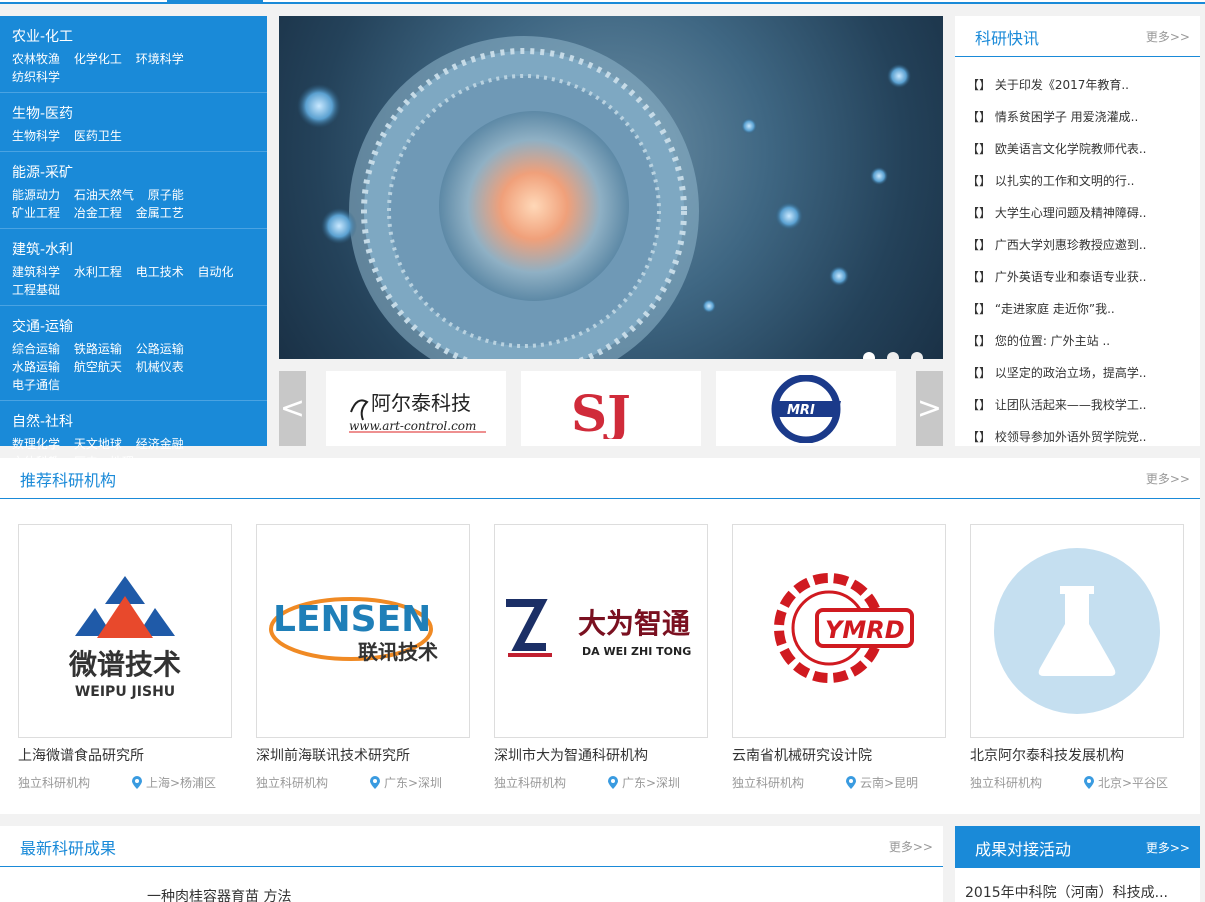 Image resolution: width=1205 pixels, height=902 pixels. I want to click on category-link: 自动化, so click(216, 272).